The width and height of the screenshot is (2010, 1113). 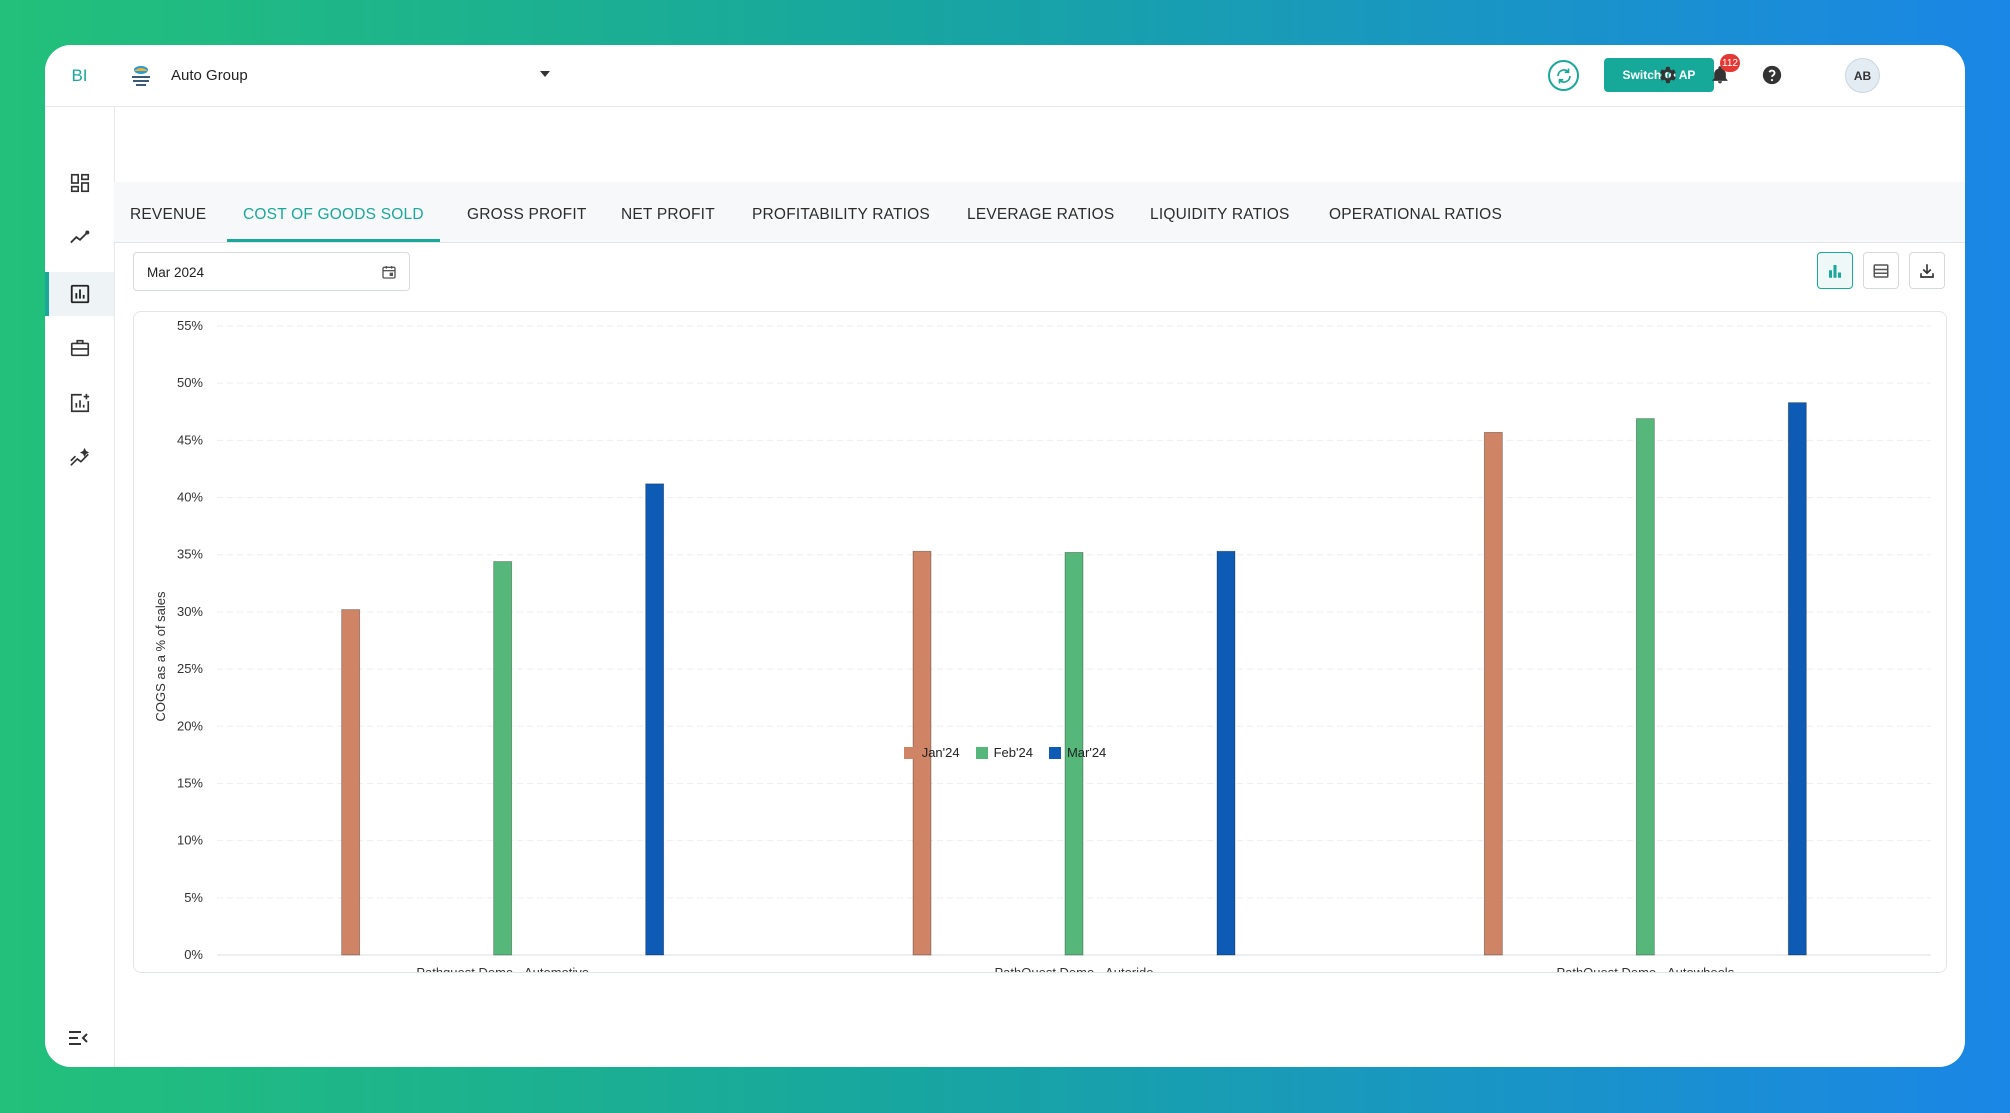 I want to click on refresh-icon, so click(x=1563, y=75).